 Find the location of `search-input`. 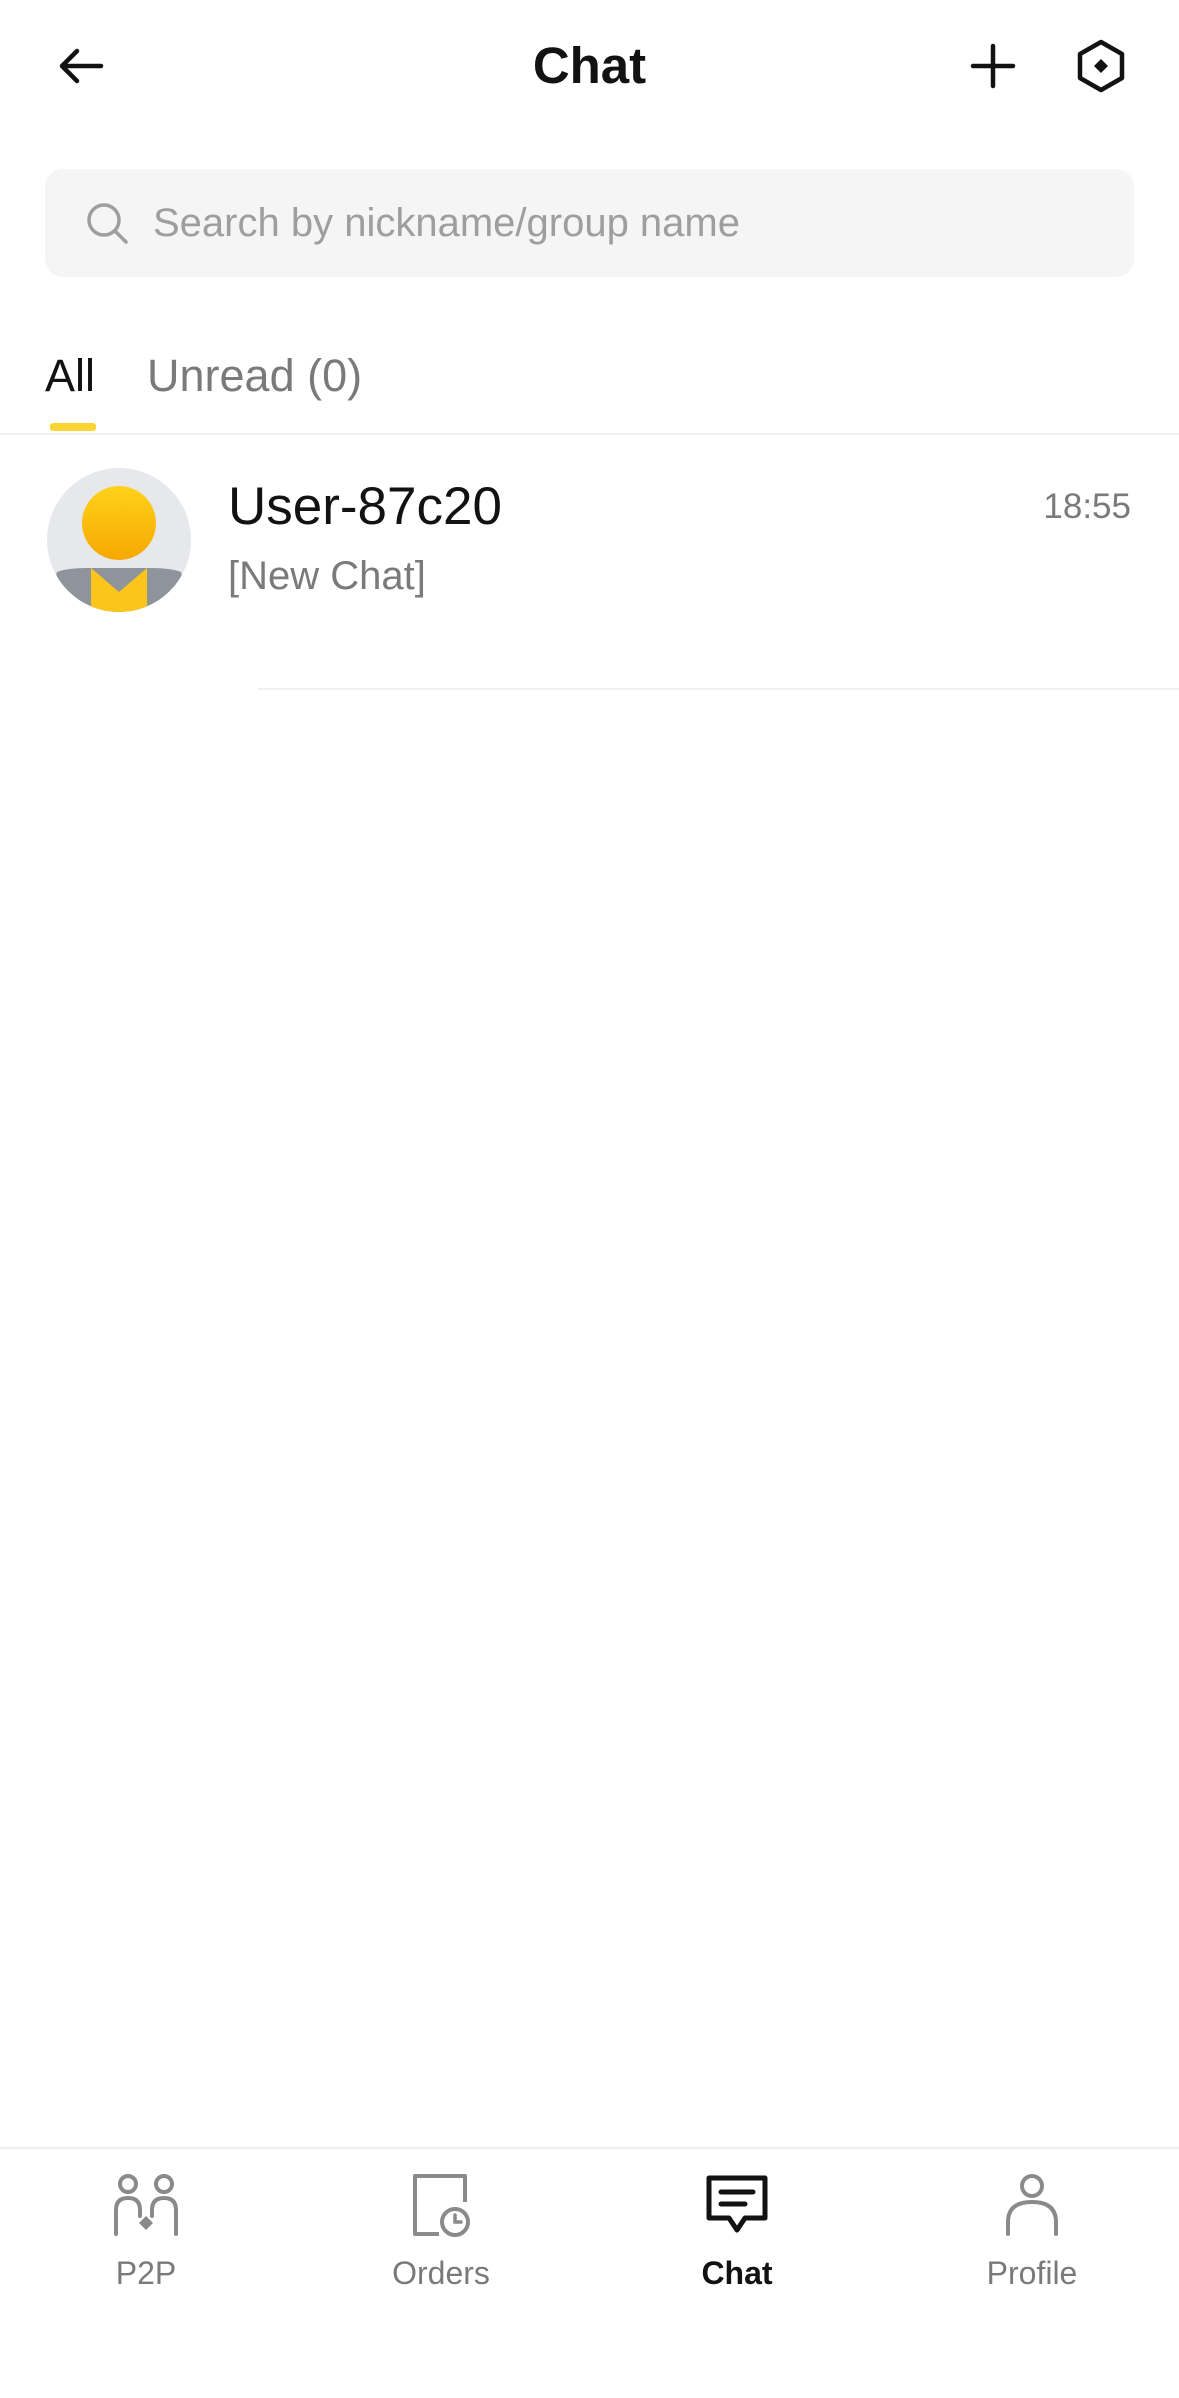

search-input is located at coordinates (633, 223).